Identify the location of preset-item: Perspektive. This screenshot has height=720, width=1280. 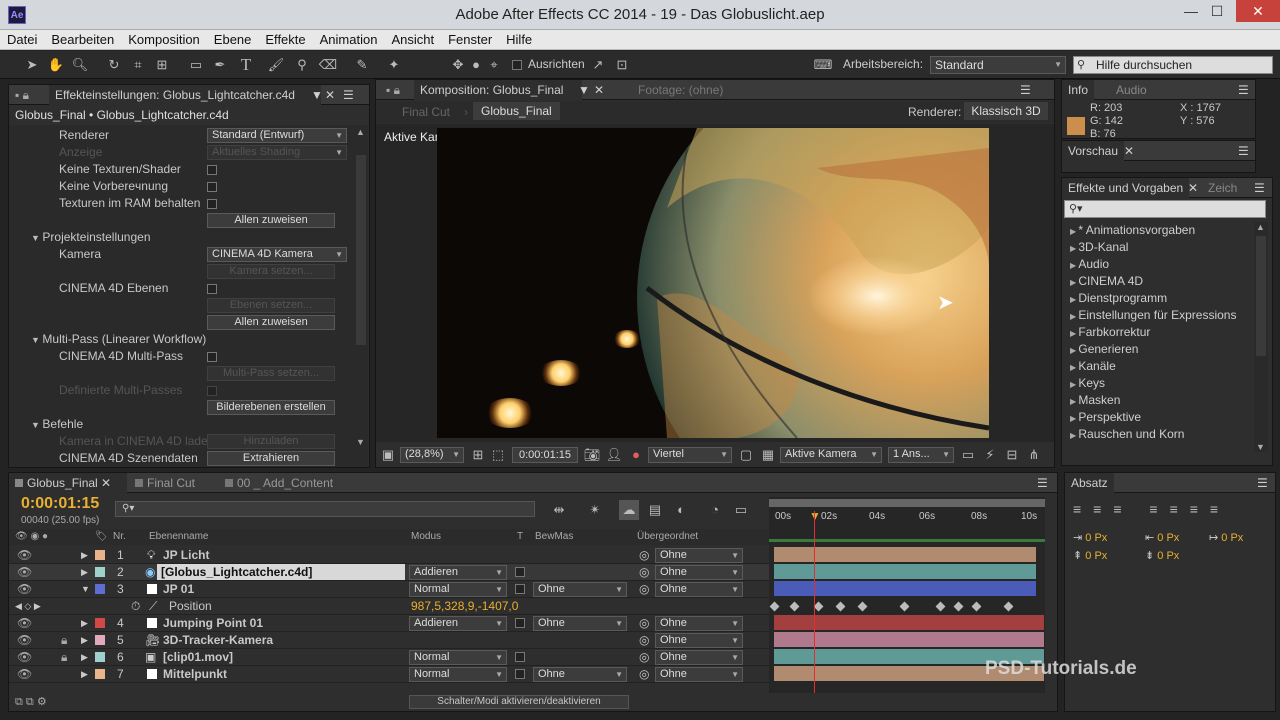
(1105, 417).